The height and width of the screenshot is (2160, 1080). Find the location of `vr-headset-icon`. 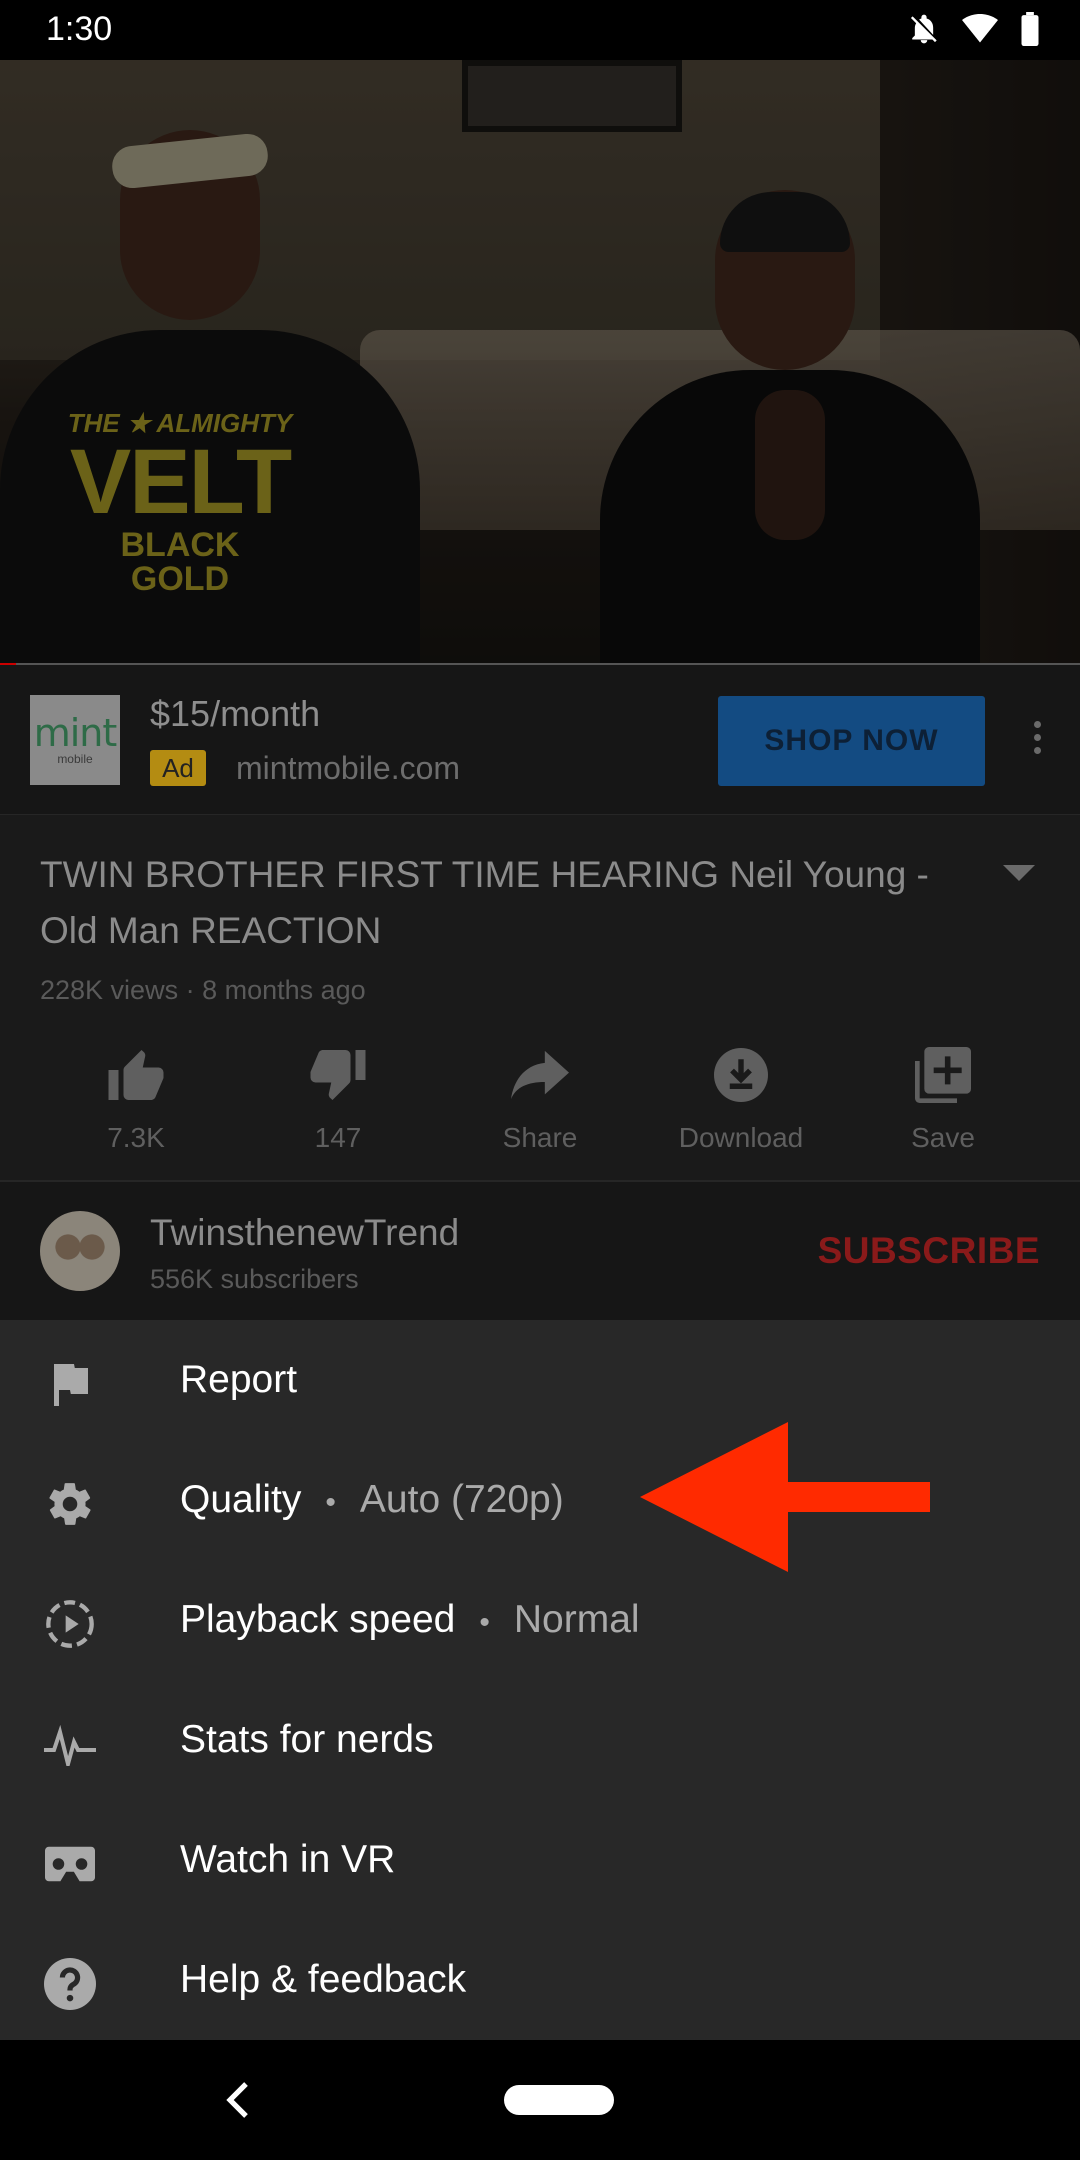

vr-headset-icon is located at coordinates (70, 1864).